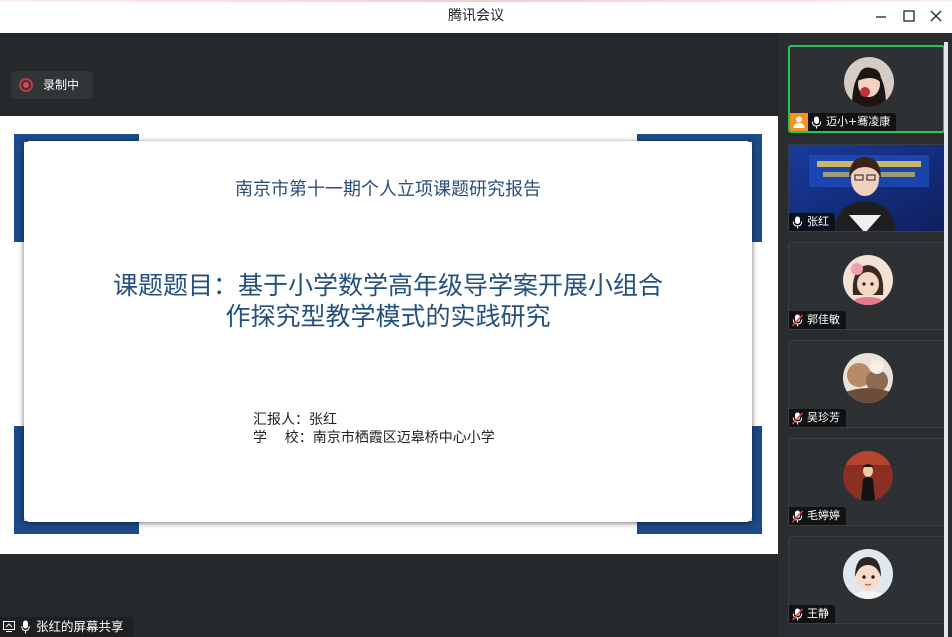  I want to click on record-icon, so click(26, 85).